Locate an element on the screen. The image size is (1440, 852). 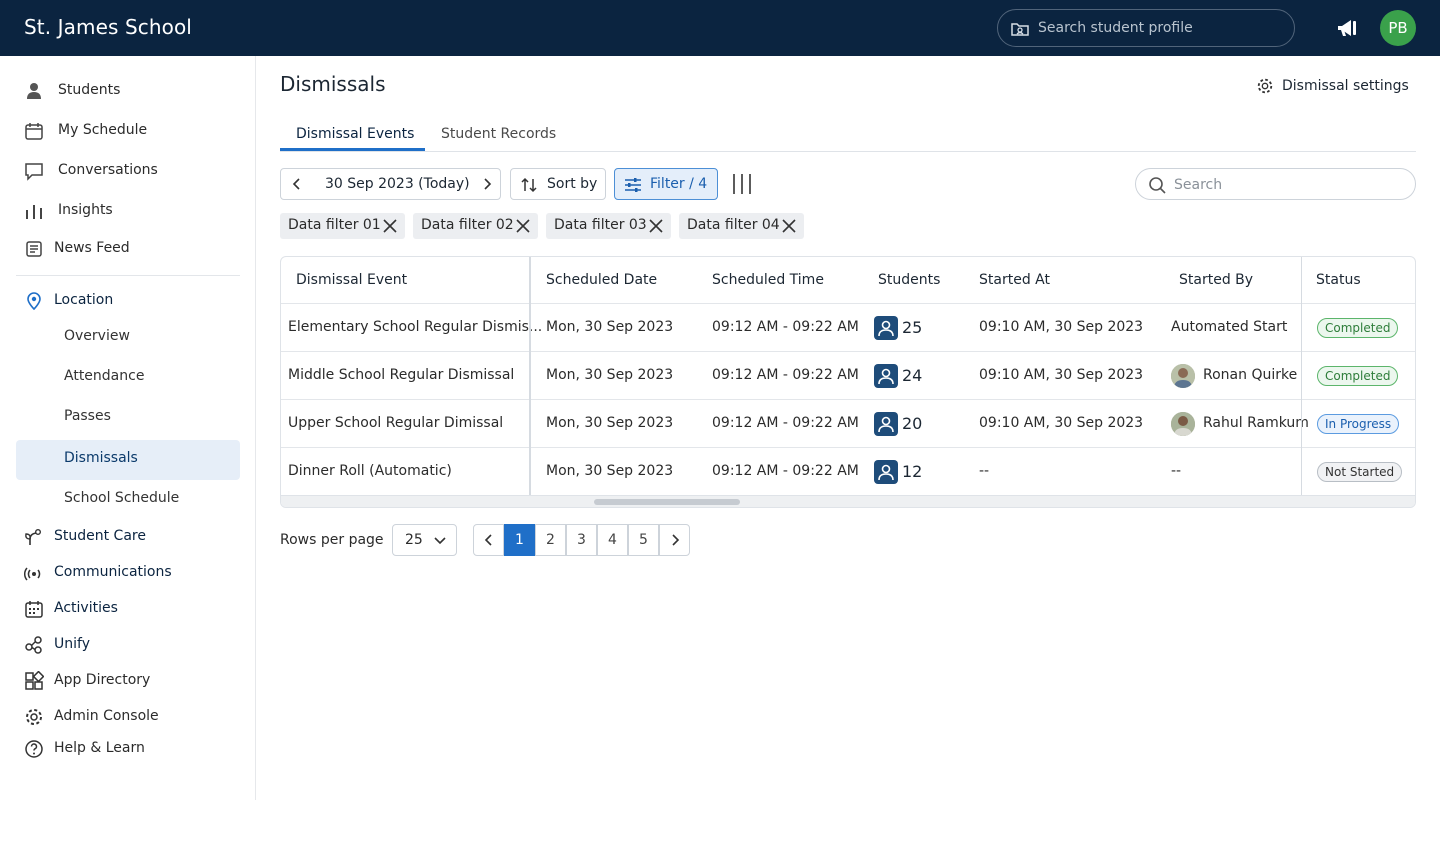
newspaper-icon is located at coordinates (34, 249).